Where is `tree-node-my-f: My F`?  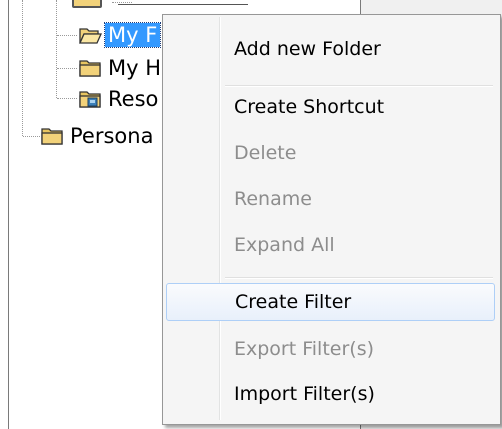 tree-node-my-f: My F is located at coordinates (120, 35).